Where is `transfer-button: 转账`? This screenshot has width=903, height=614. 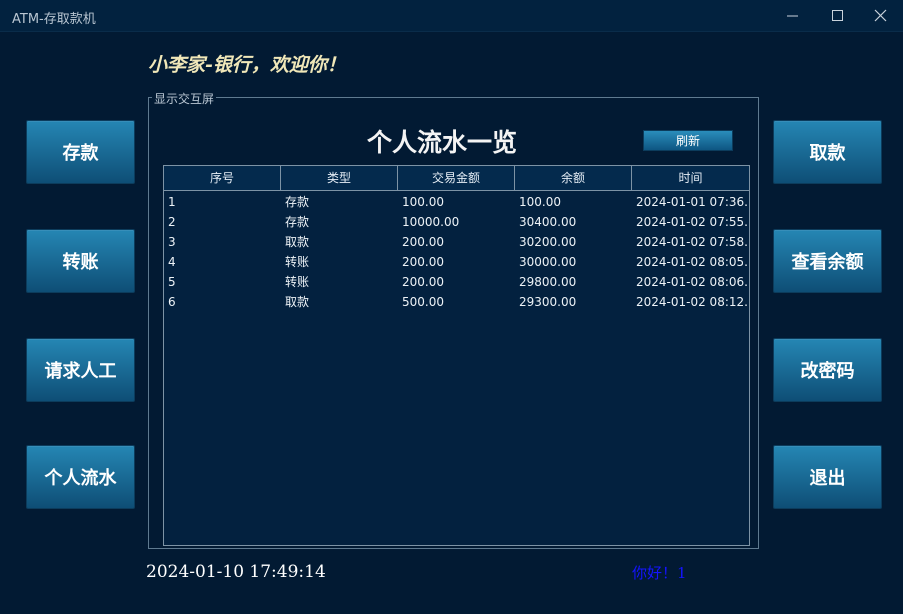
transfer-button: 转账 is located at coordinates (80, 261).